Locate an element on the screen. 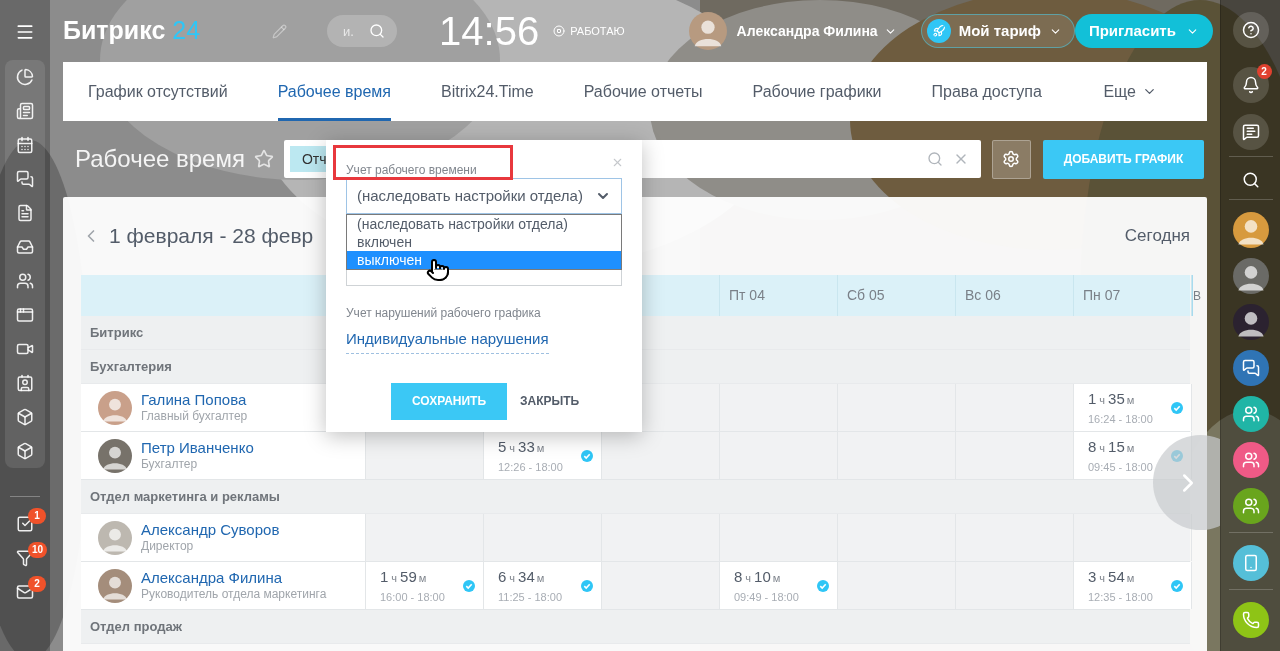  day-header: Пн 07 is located at coordinates (1102, 295).